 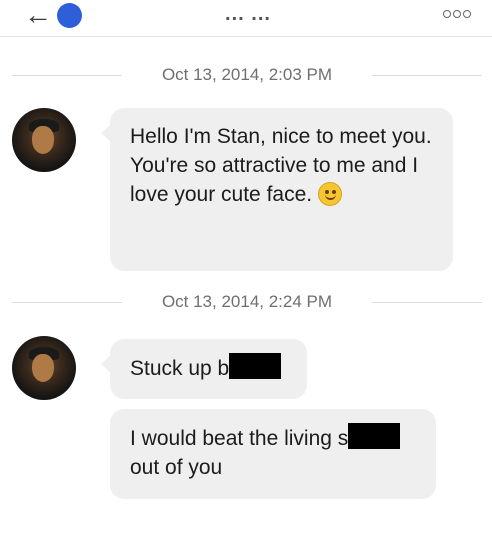 What do you see at coordinates (176, 467) in the screenshot?
I see `message-text: out of you` at bounding box center [176, 467].